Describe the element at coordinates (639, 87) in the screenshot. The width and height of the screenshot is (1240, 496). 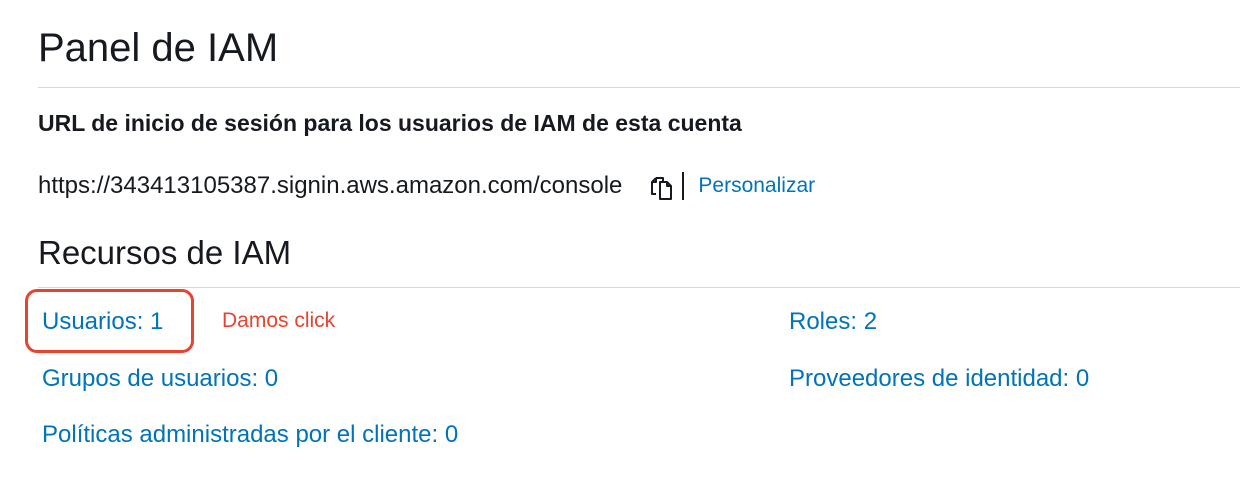
I see `title-divider` at that location.